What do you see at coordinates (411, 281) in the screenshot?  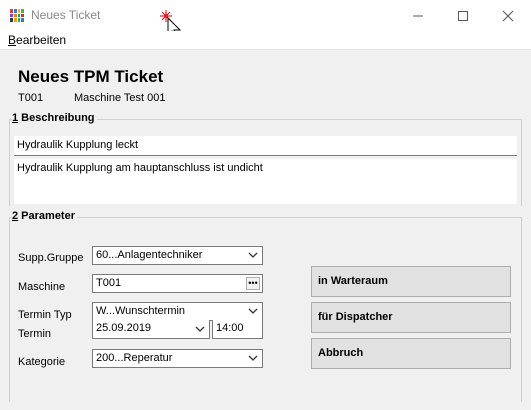 I see `waiting-room-button: in Warteraum` at bounding box center [411, 281].